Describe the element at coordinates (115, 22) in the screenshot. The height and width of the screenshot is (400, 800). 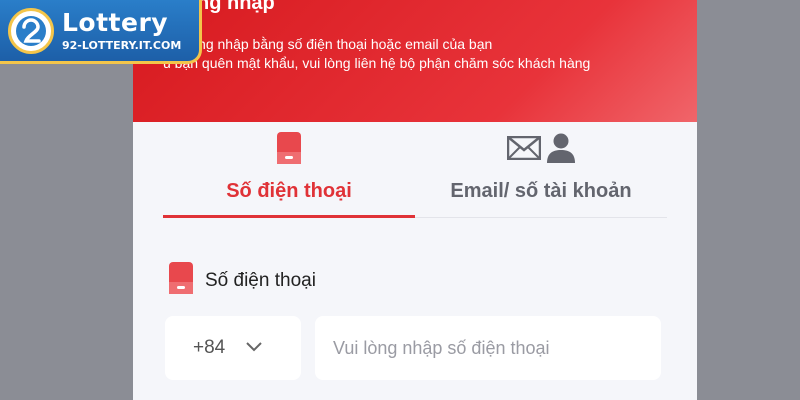
I see `logo-title: Lottery` at that location.